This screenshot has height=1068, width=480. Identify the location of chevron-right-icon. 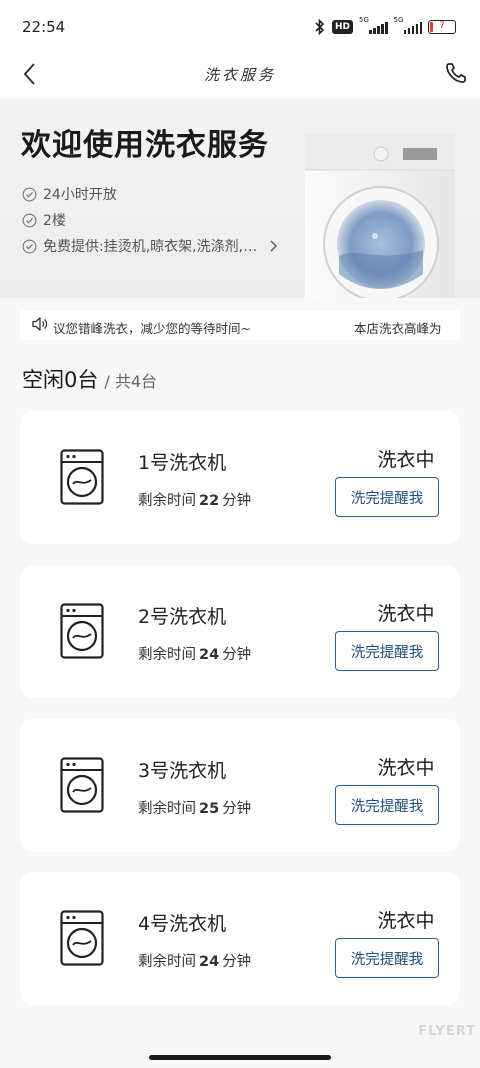
(274, 246).